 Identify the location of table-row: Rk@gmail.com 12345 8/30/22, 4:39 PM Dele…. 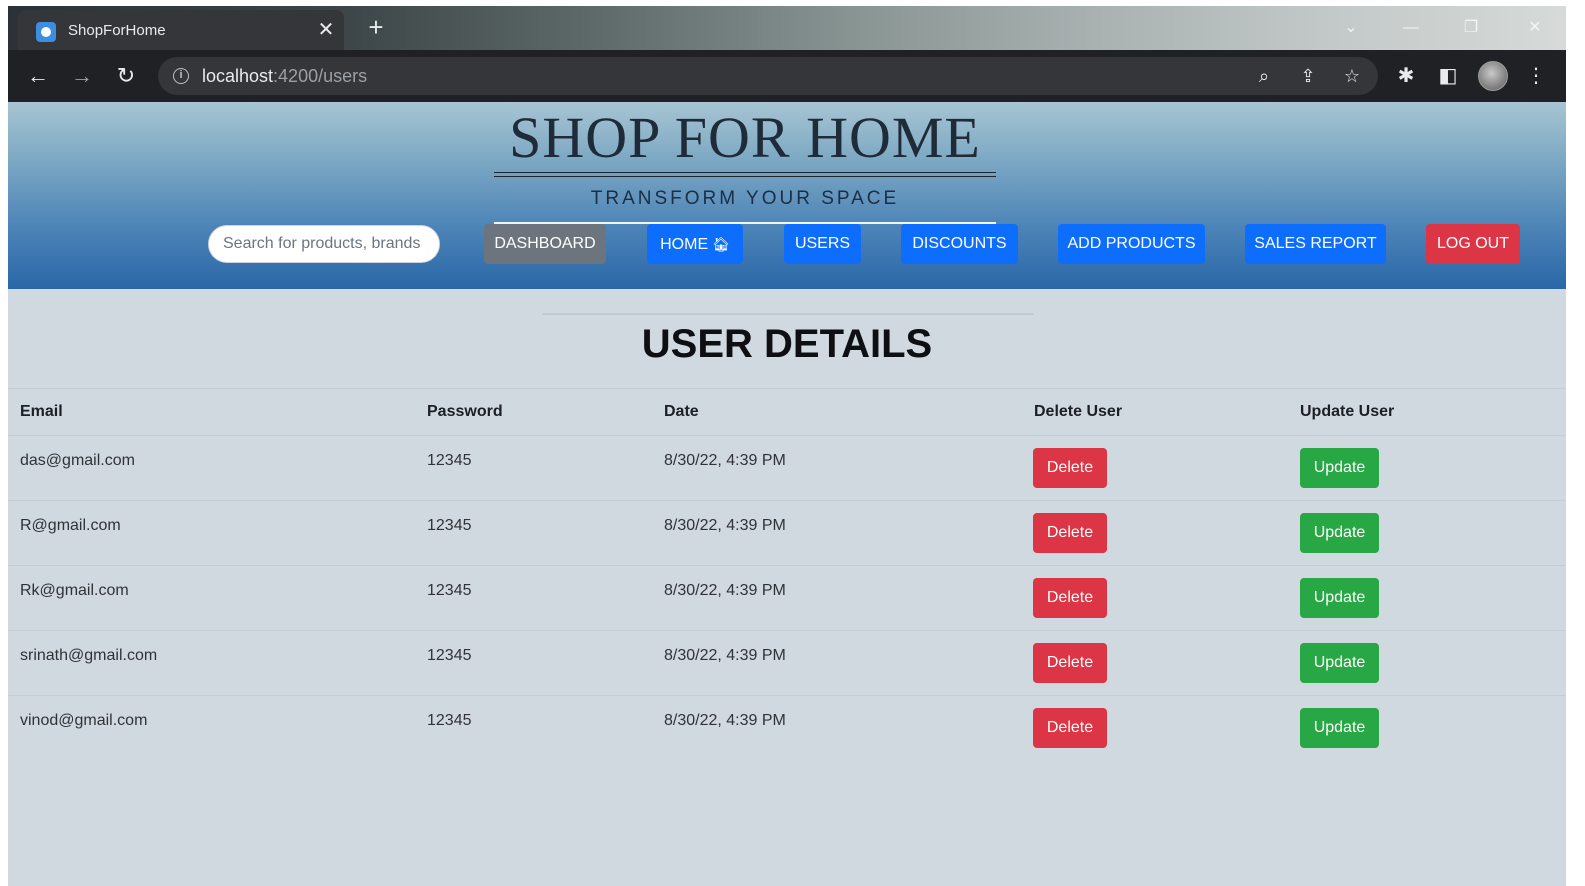
(787, 598).